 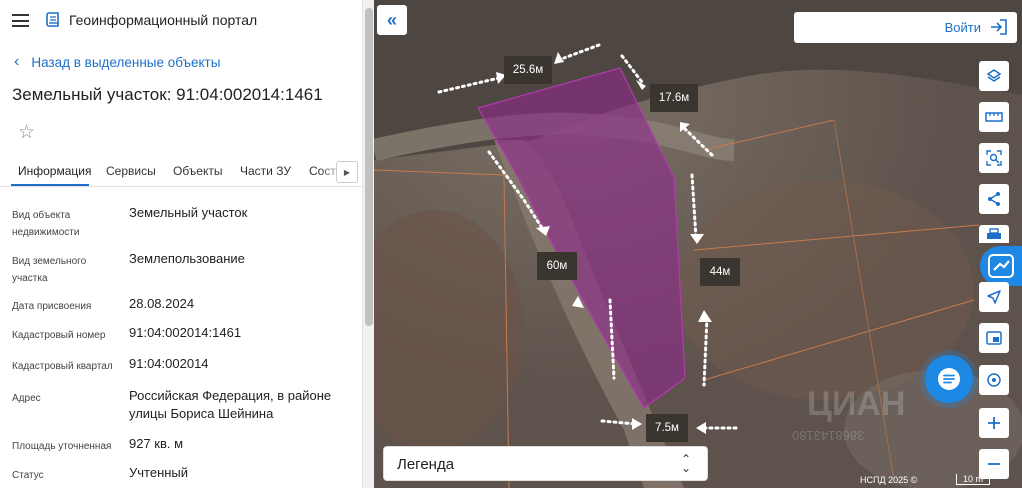 I want to click on legend-label: Легенда, so click(x=426, y=464).